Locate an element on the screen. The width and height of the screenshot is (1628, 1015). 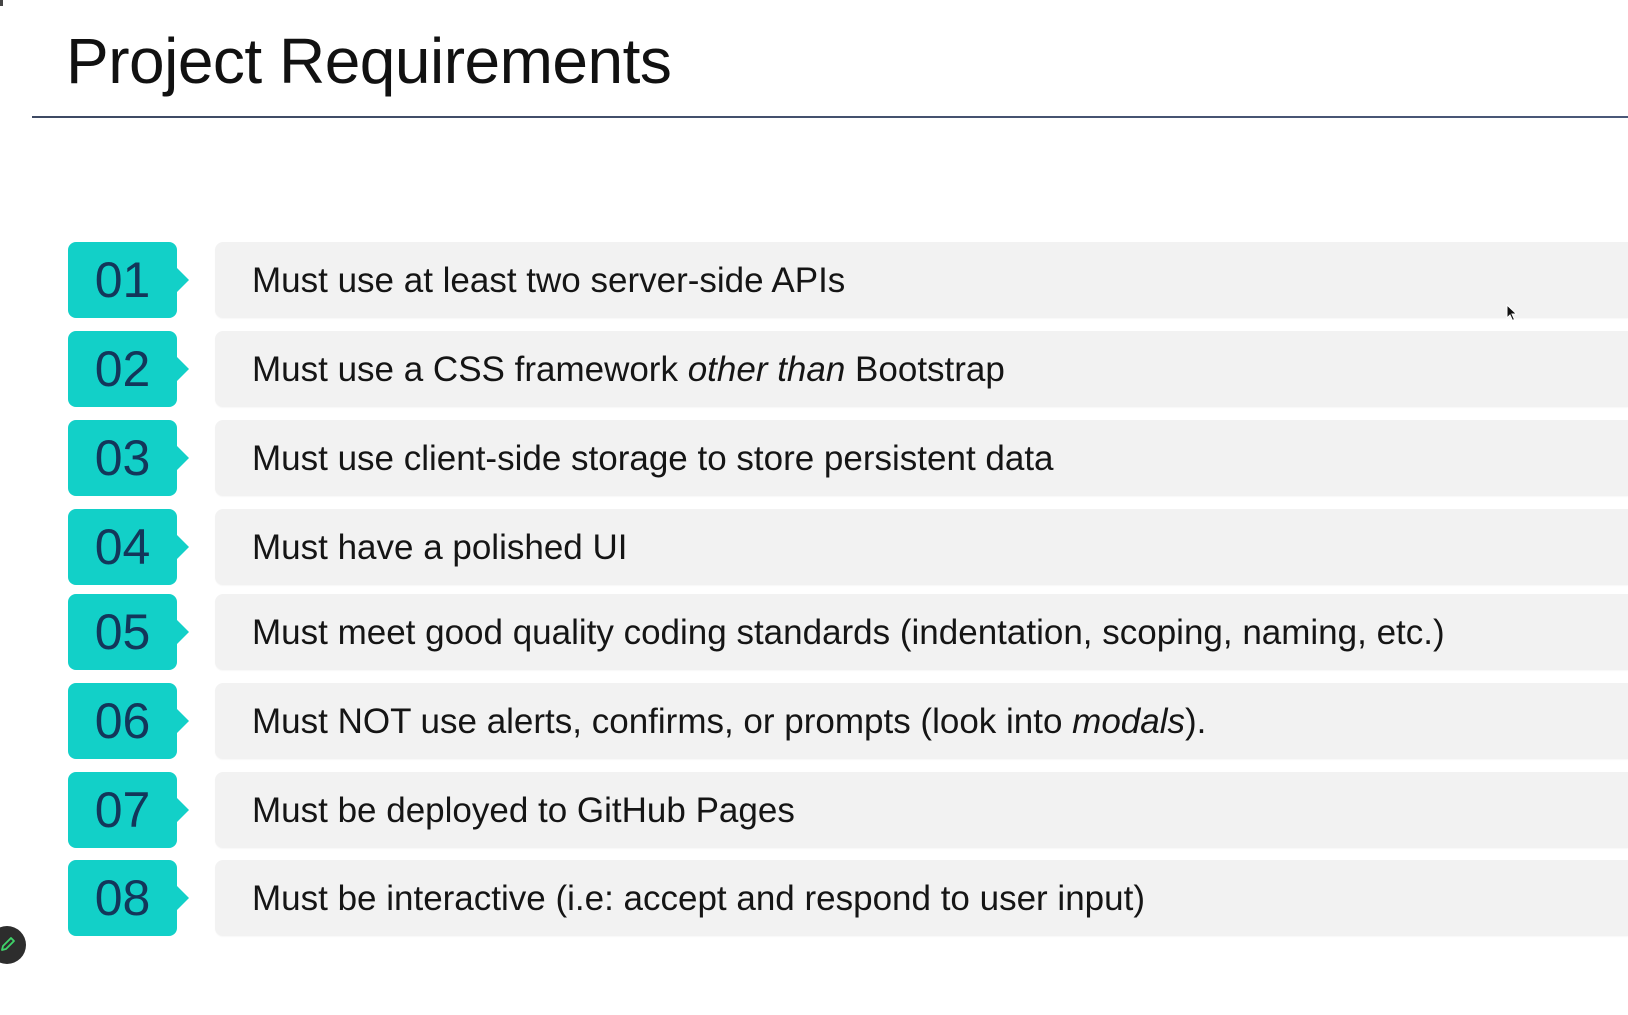
requirement-number-badge: 06 is located at coordinates (128, 721).